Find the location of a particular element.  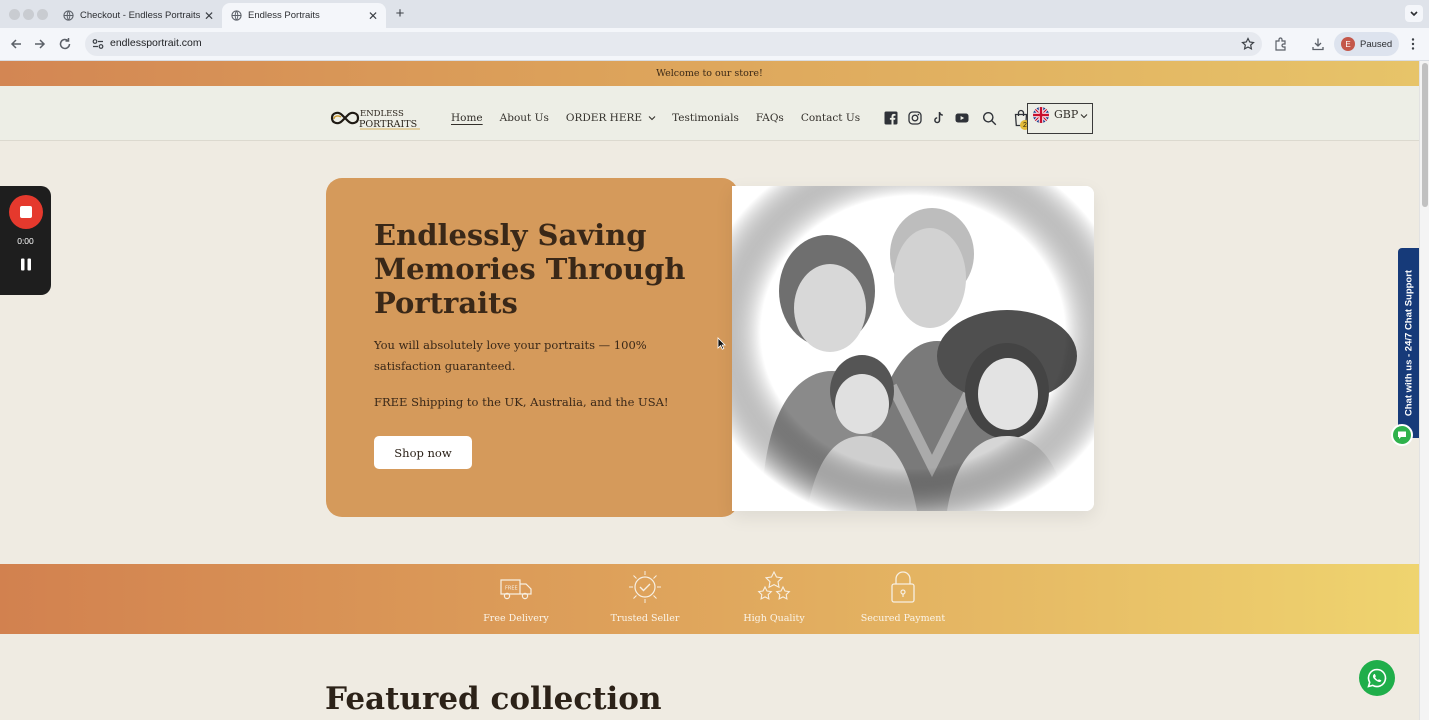

scrollbar-thumb is located at coordinates (1425, 135).